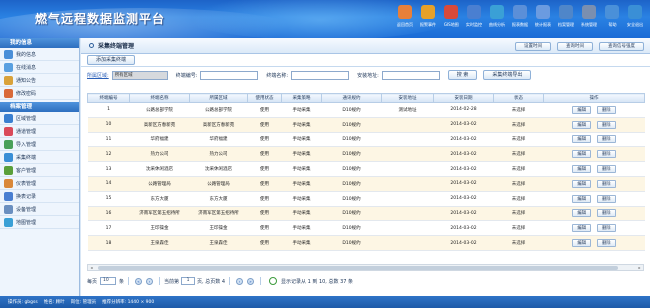 The height and width of the screenshot is (308, 650). I want to click on sidebar-item-notice: 通知公告, so click(39, 80).